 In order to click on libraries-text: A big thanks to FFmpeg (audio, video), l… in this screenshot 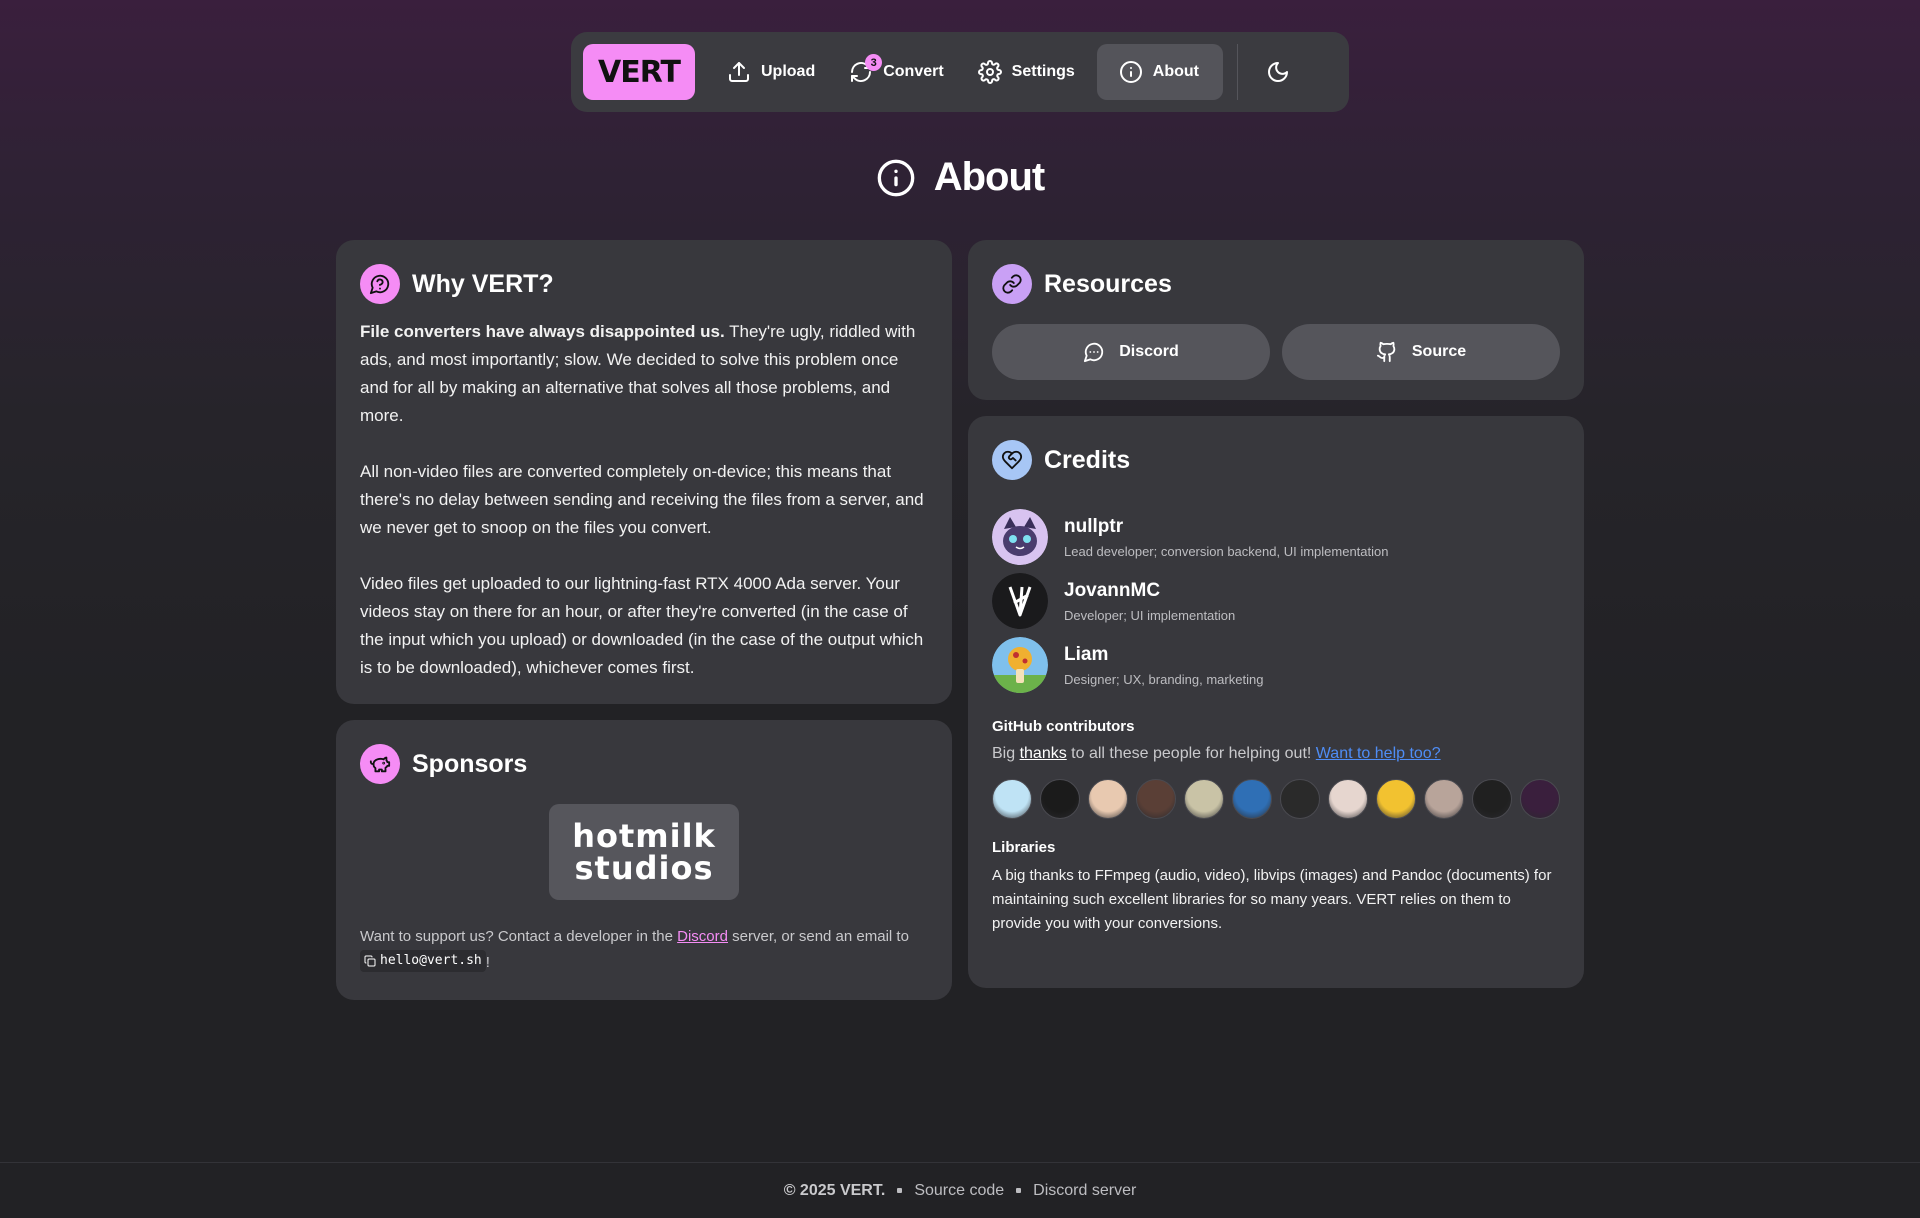, I will do `click(1272, 899)`.